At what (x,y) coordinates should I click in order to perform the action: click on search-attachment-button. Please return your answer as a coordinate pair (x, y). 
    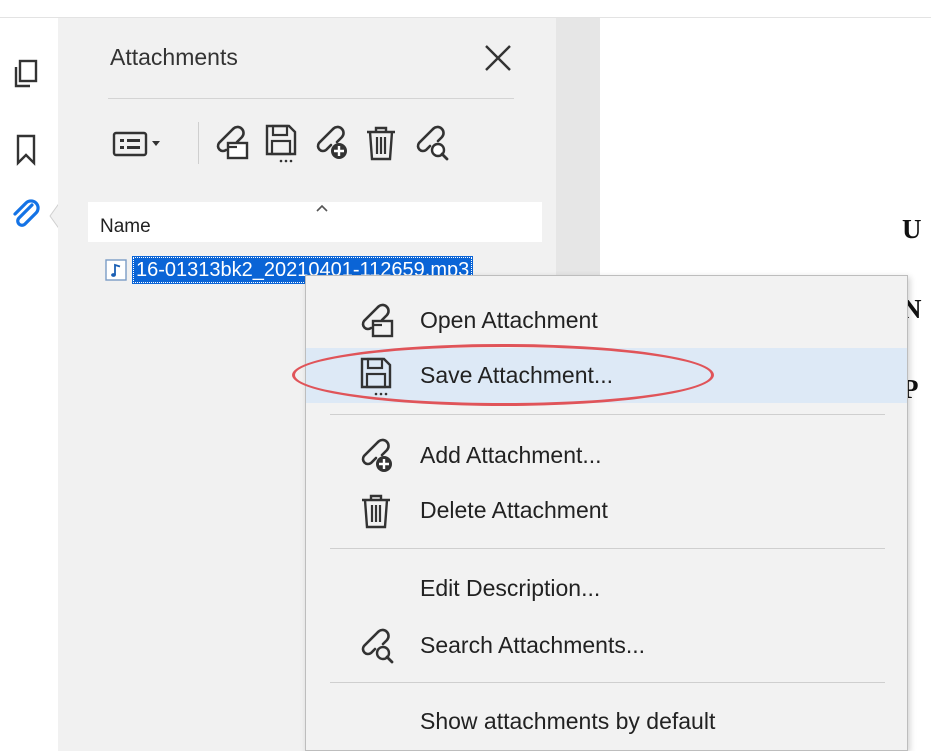
    Looking at the image, I should click on (431, 143).